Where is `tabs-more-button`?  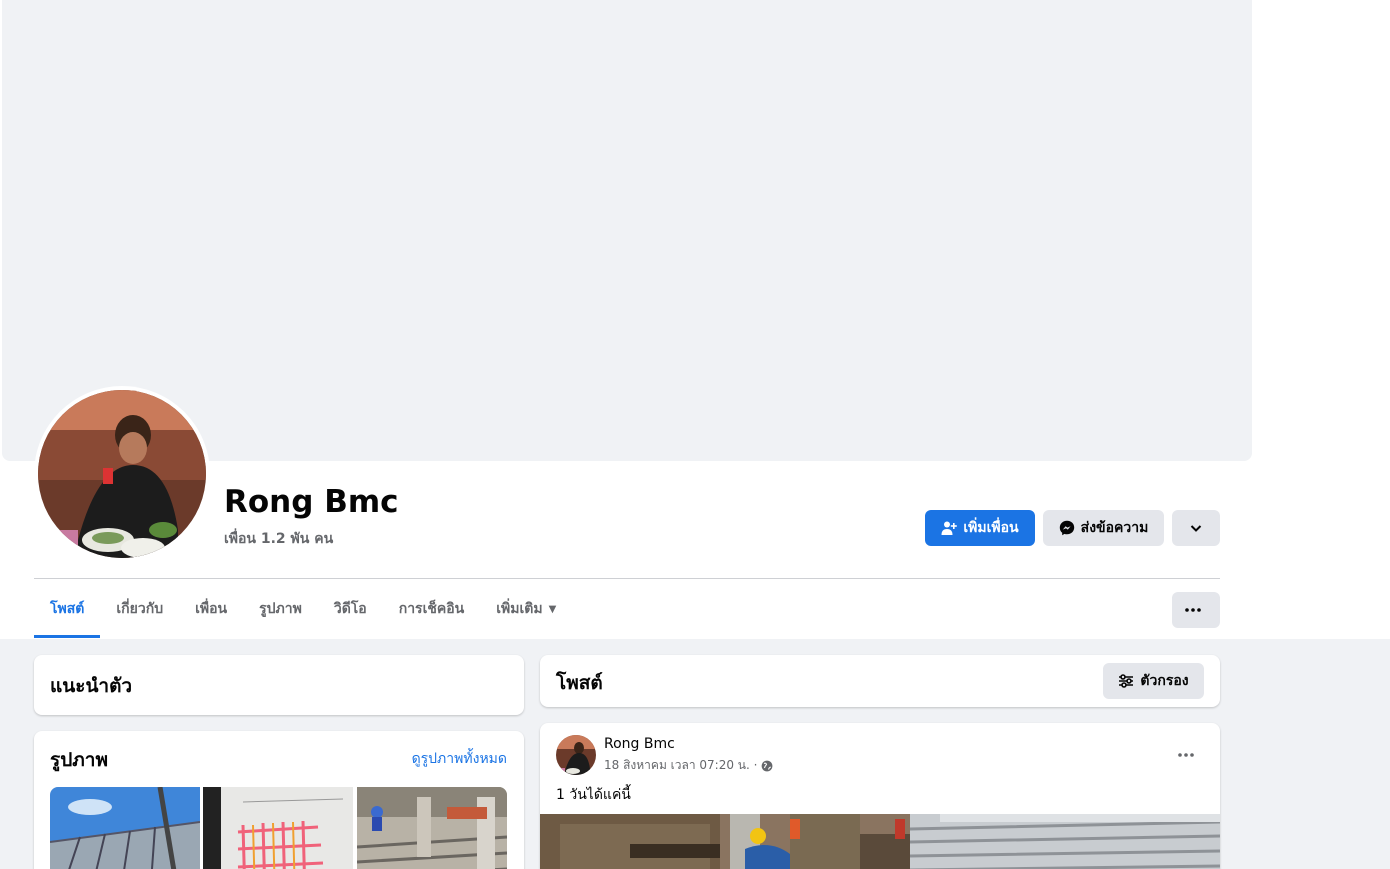
tabs-more-button is located at coordinates (1196, 610).